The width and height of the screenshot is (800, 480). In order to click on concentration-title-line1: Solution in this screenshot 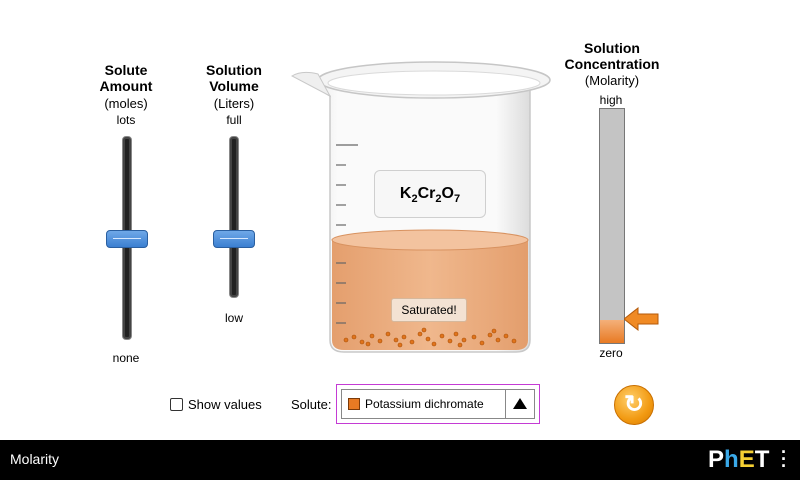, I will do `click(612, 48)`.